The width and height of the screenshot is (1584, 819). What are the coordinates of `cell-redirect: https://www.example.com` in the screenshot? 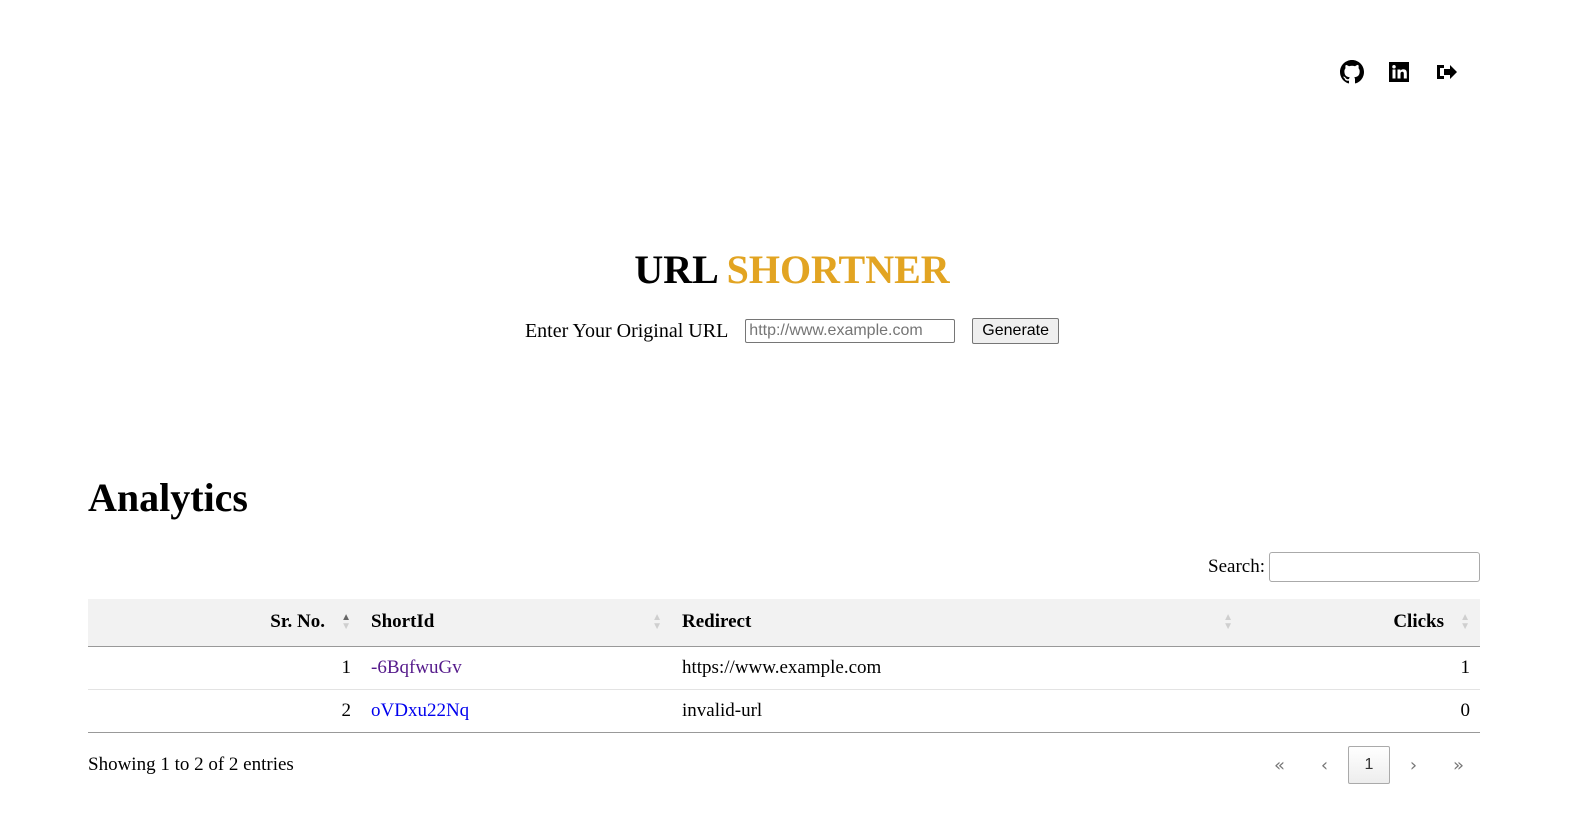 It's located at (782, 667).